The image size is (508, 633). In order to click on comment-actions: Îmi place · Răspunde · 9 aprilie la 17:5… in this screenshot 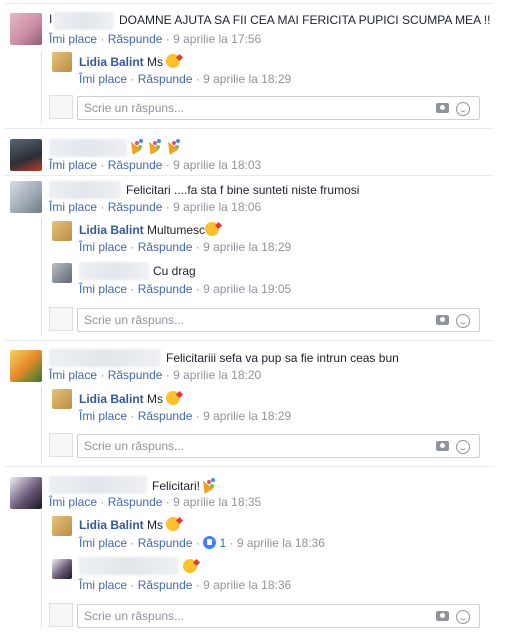, I will do `click(155, 39)`.